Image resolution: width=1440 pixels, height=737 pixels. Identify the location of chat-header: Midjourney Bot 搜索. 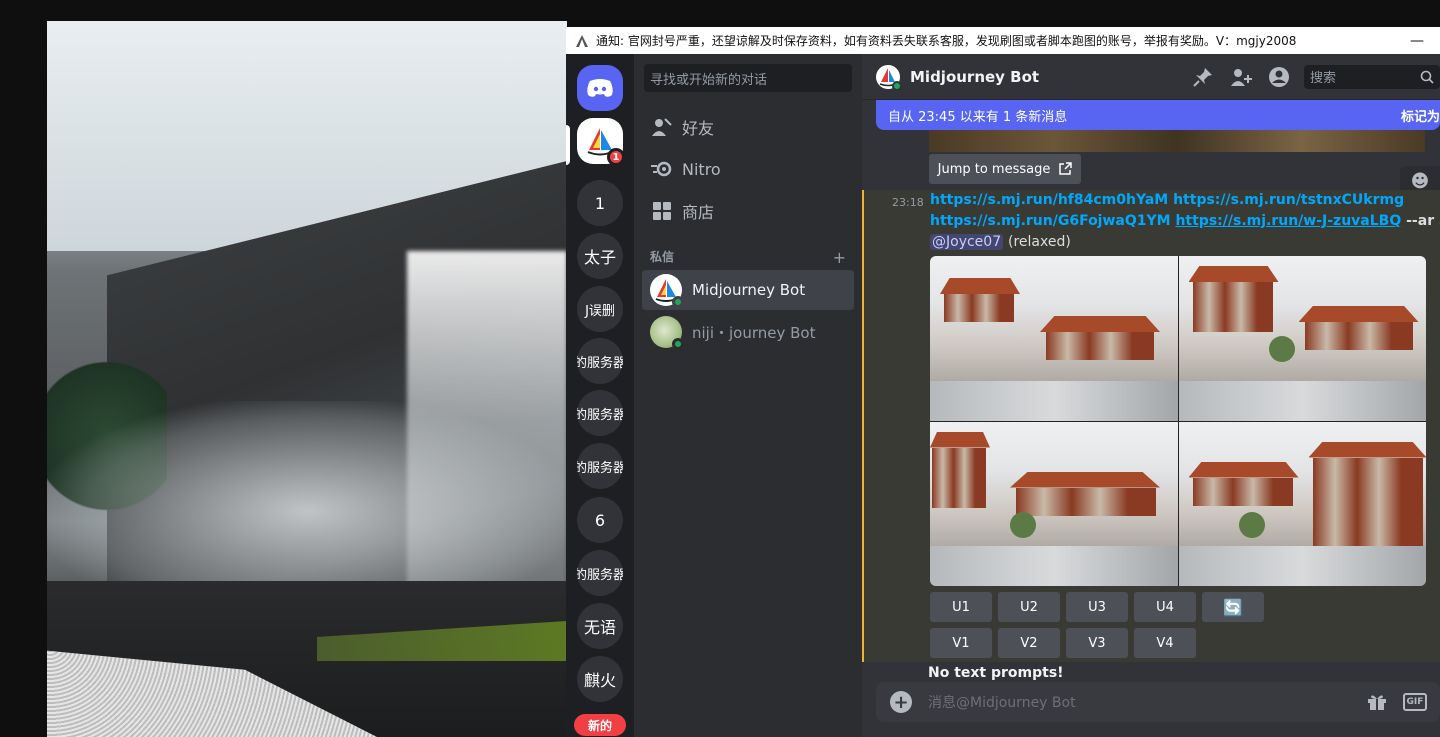
(1151, 77).